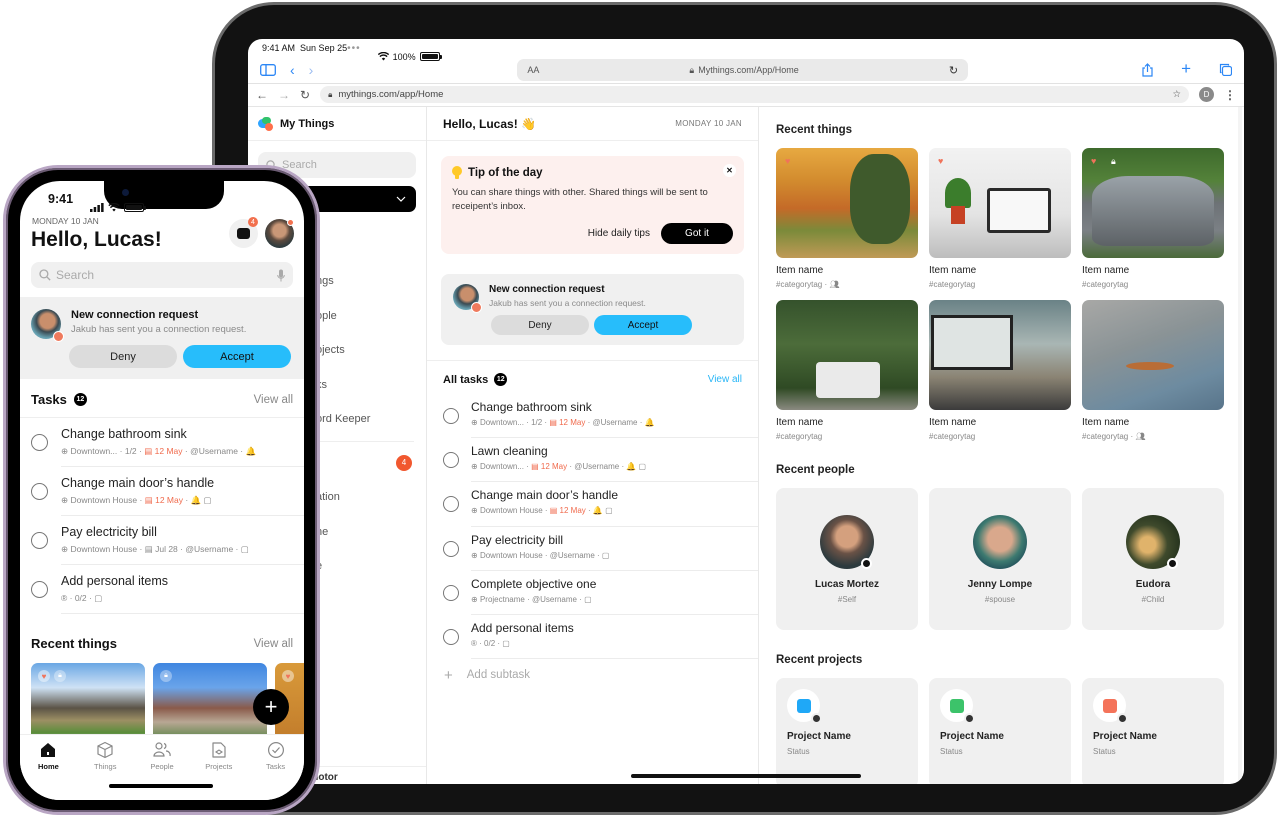 The image size is (1277, 817). What do you see at coordinates (476, 307) in the screenshot?
I see `people-badge-icon` at bounding box center [476, 307].